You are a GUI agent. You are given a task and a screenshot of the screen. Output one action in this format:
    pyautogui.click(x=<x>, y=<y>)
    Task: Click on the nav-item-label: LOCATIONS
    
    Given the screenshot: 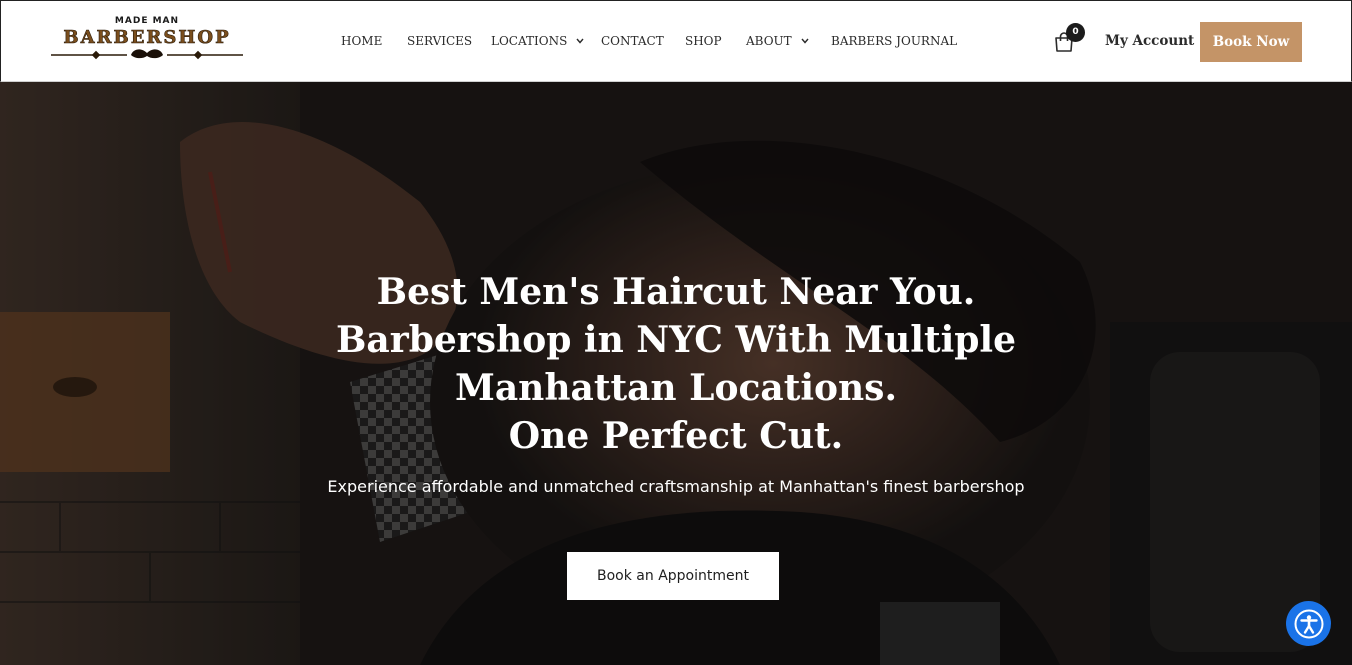 What is the action you would take?
    pyautogui.click(x=529, y=41)
    